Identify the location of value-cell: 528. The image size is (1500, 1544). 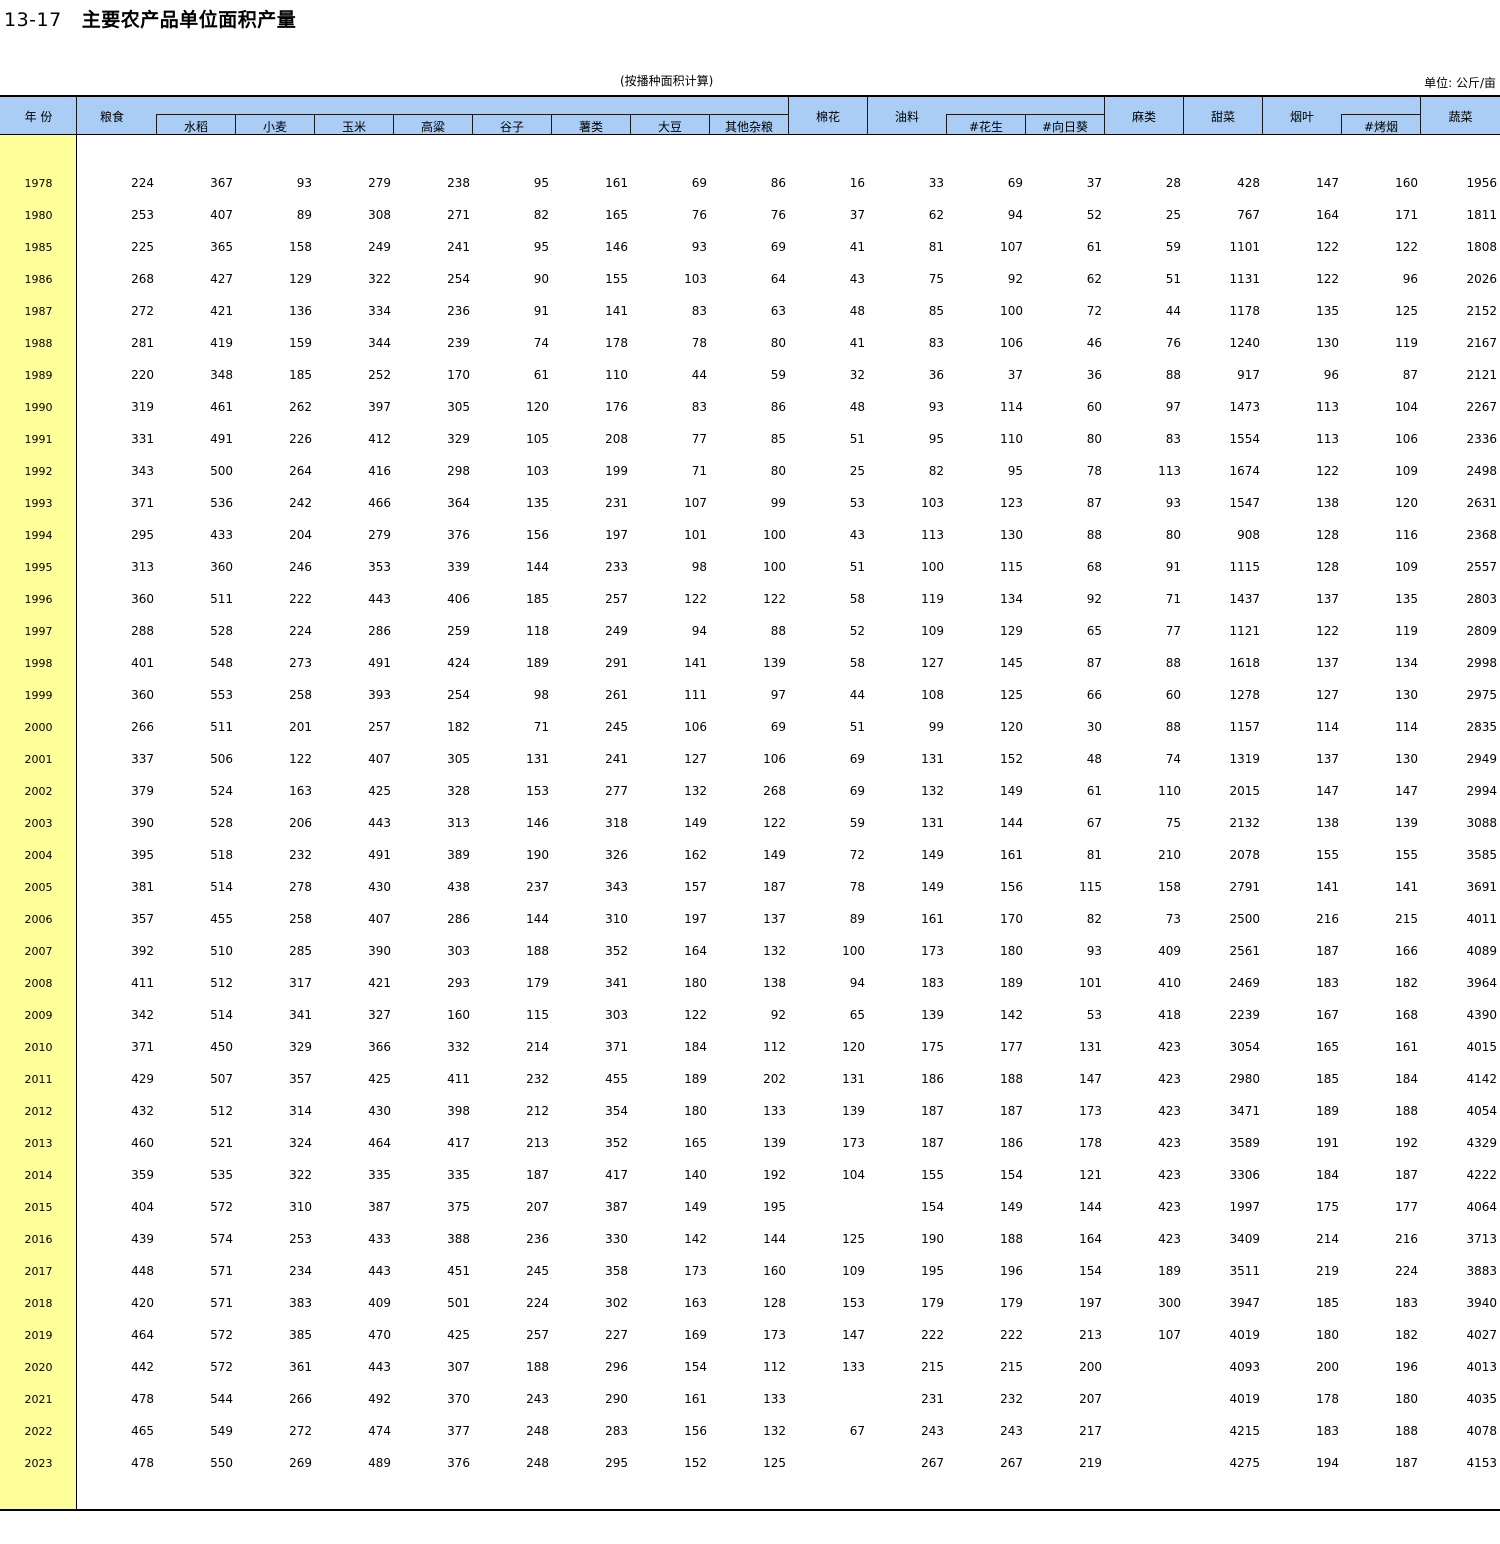
(221, 823).